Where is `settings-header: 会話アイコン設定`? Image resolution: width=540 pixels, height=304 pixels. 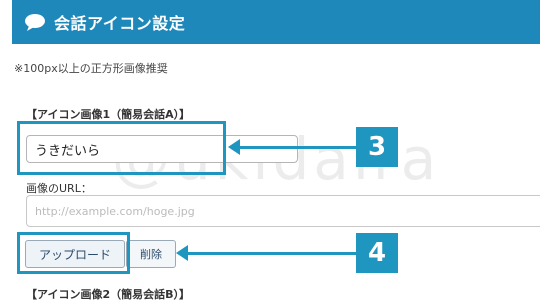 settings-header: 会話アイコン設定 is located at coordinates (276, 22).